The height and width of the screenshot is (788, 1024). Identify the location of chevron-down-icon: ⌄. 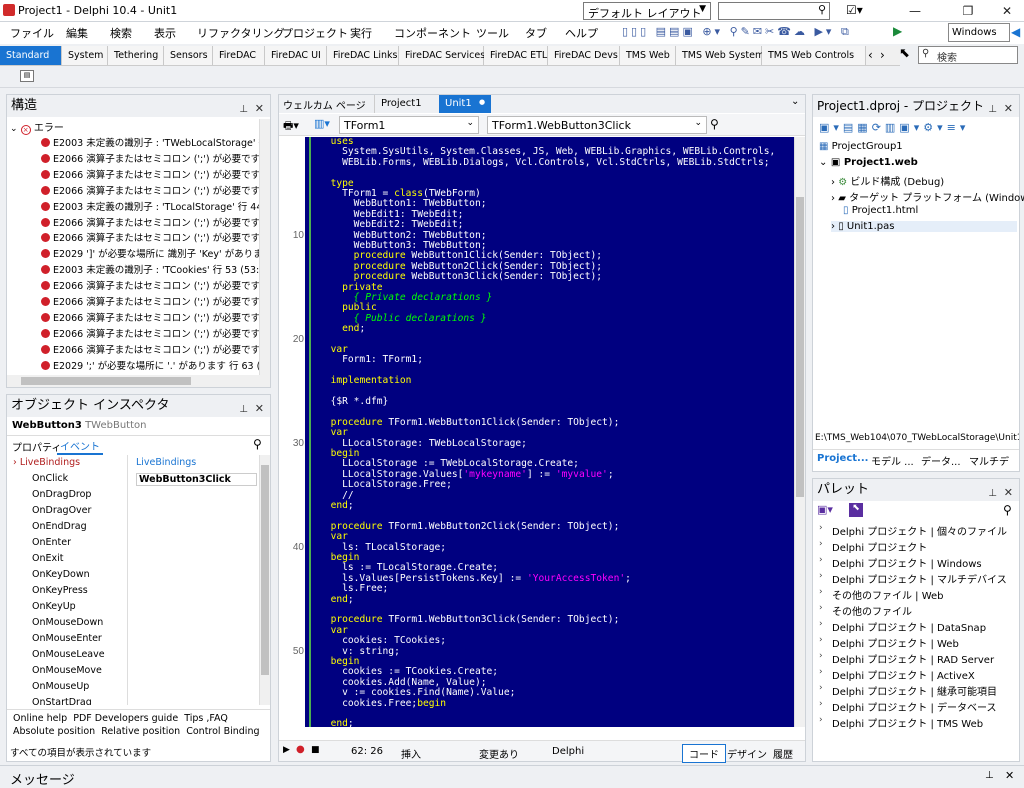
(795, 101).